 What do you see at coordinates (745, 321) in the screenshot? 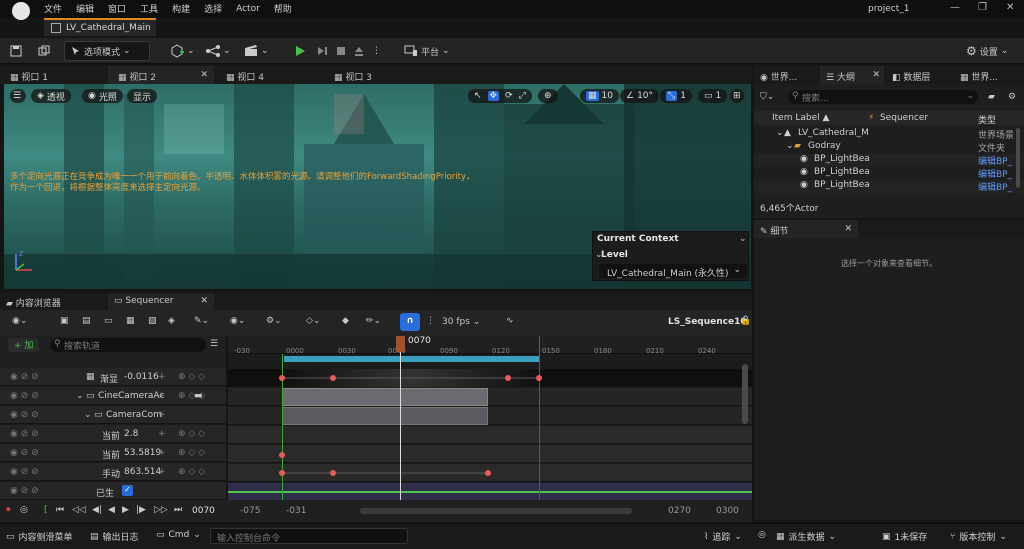
I see `lock-icon: 🔒` at bounding box center [745, 321].